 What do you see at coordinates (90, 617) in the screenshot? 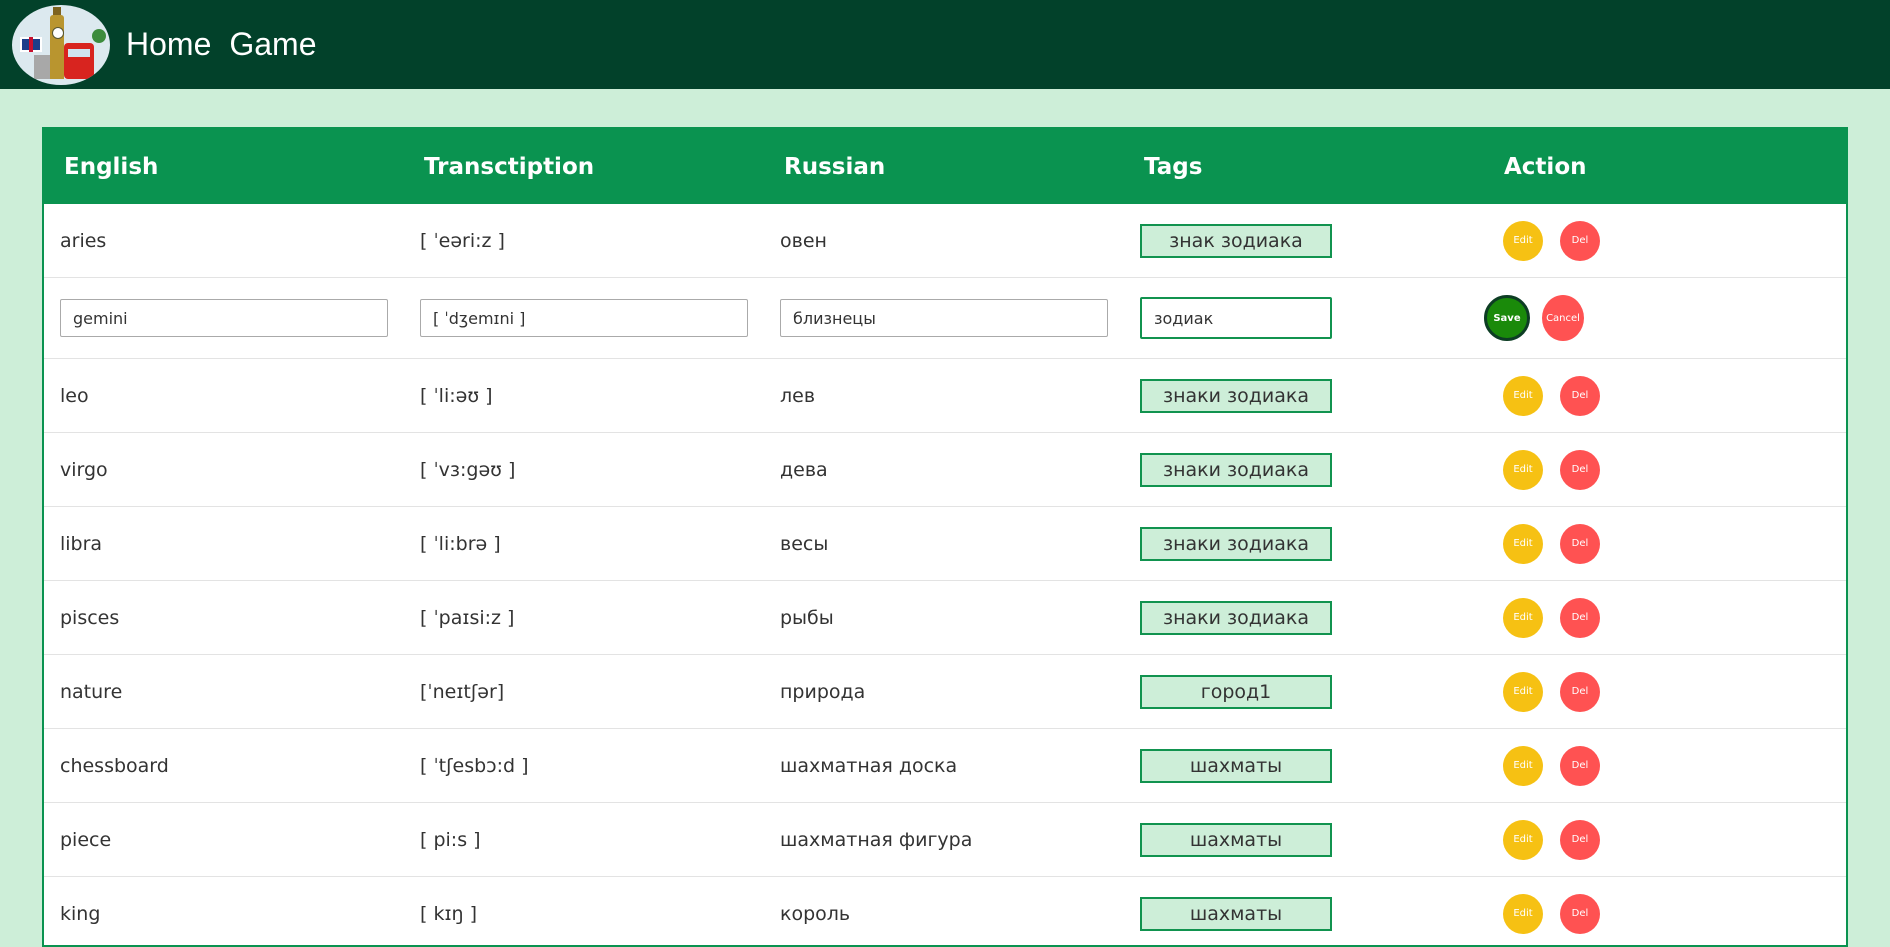
I see `cell-english: pisces` at bounding box center [90, 617].